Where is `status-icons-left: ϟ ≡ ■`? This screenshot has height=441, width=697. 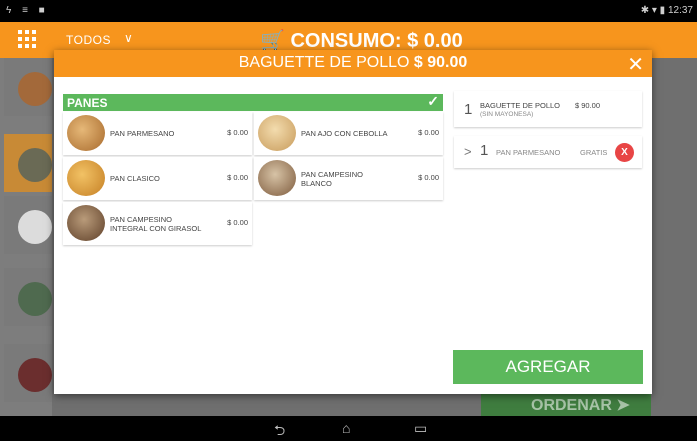 status-icons-left: ϟ ≡ ■ is located at coordinates (27, 10).